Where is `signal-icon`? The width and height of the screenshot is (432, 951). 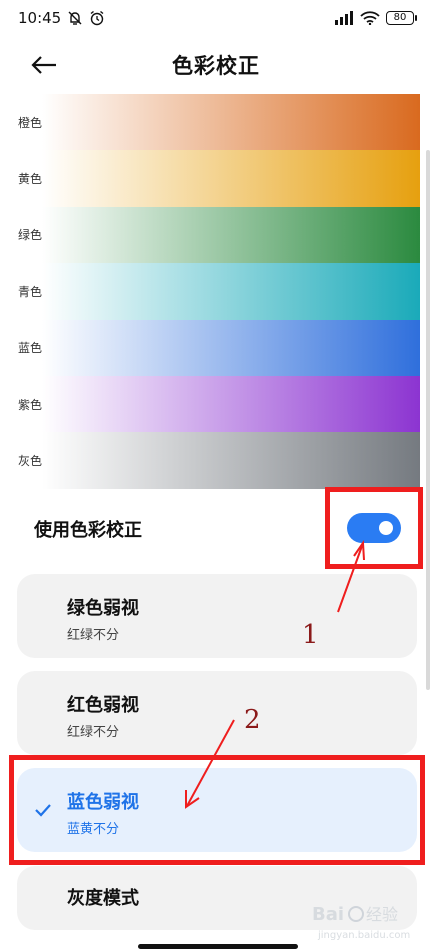
signal-icon is located at coordinates (344, 18).